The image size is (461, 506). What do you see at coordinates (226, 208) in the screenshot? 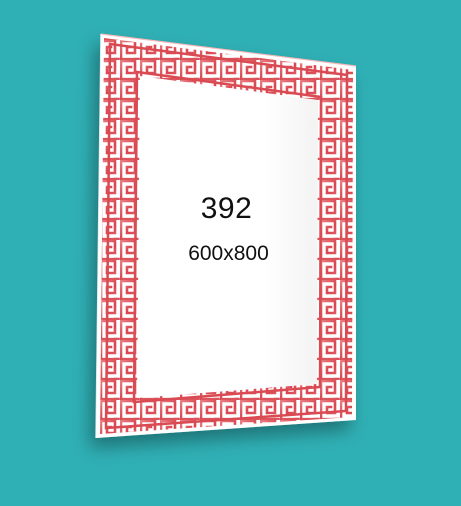
I see `model-number: 392` at bounding box center [226, 208].